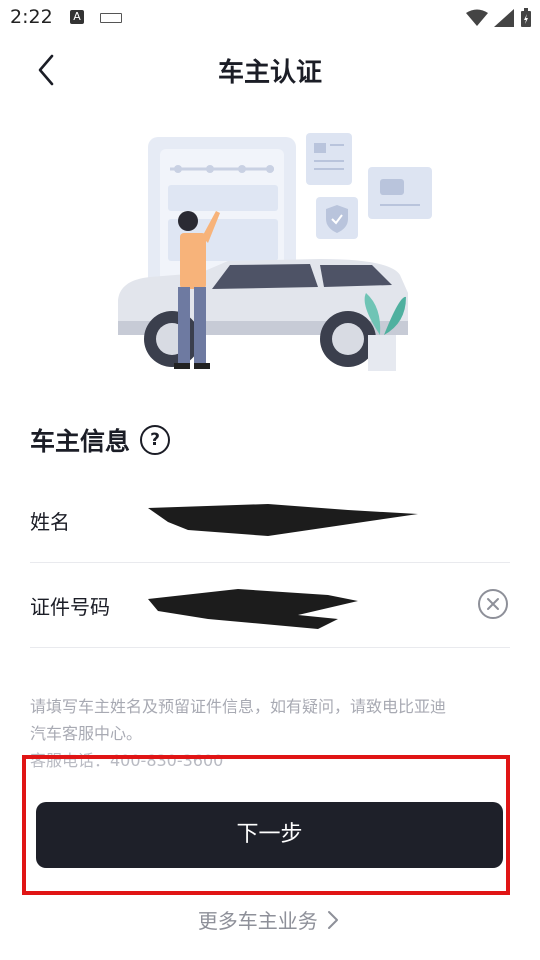  What do you see at coordinates (155, 440) in the screenshot?
I see `help-icon: ?` at bounding box center [155, 440].